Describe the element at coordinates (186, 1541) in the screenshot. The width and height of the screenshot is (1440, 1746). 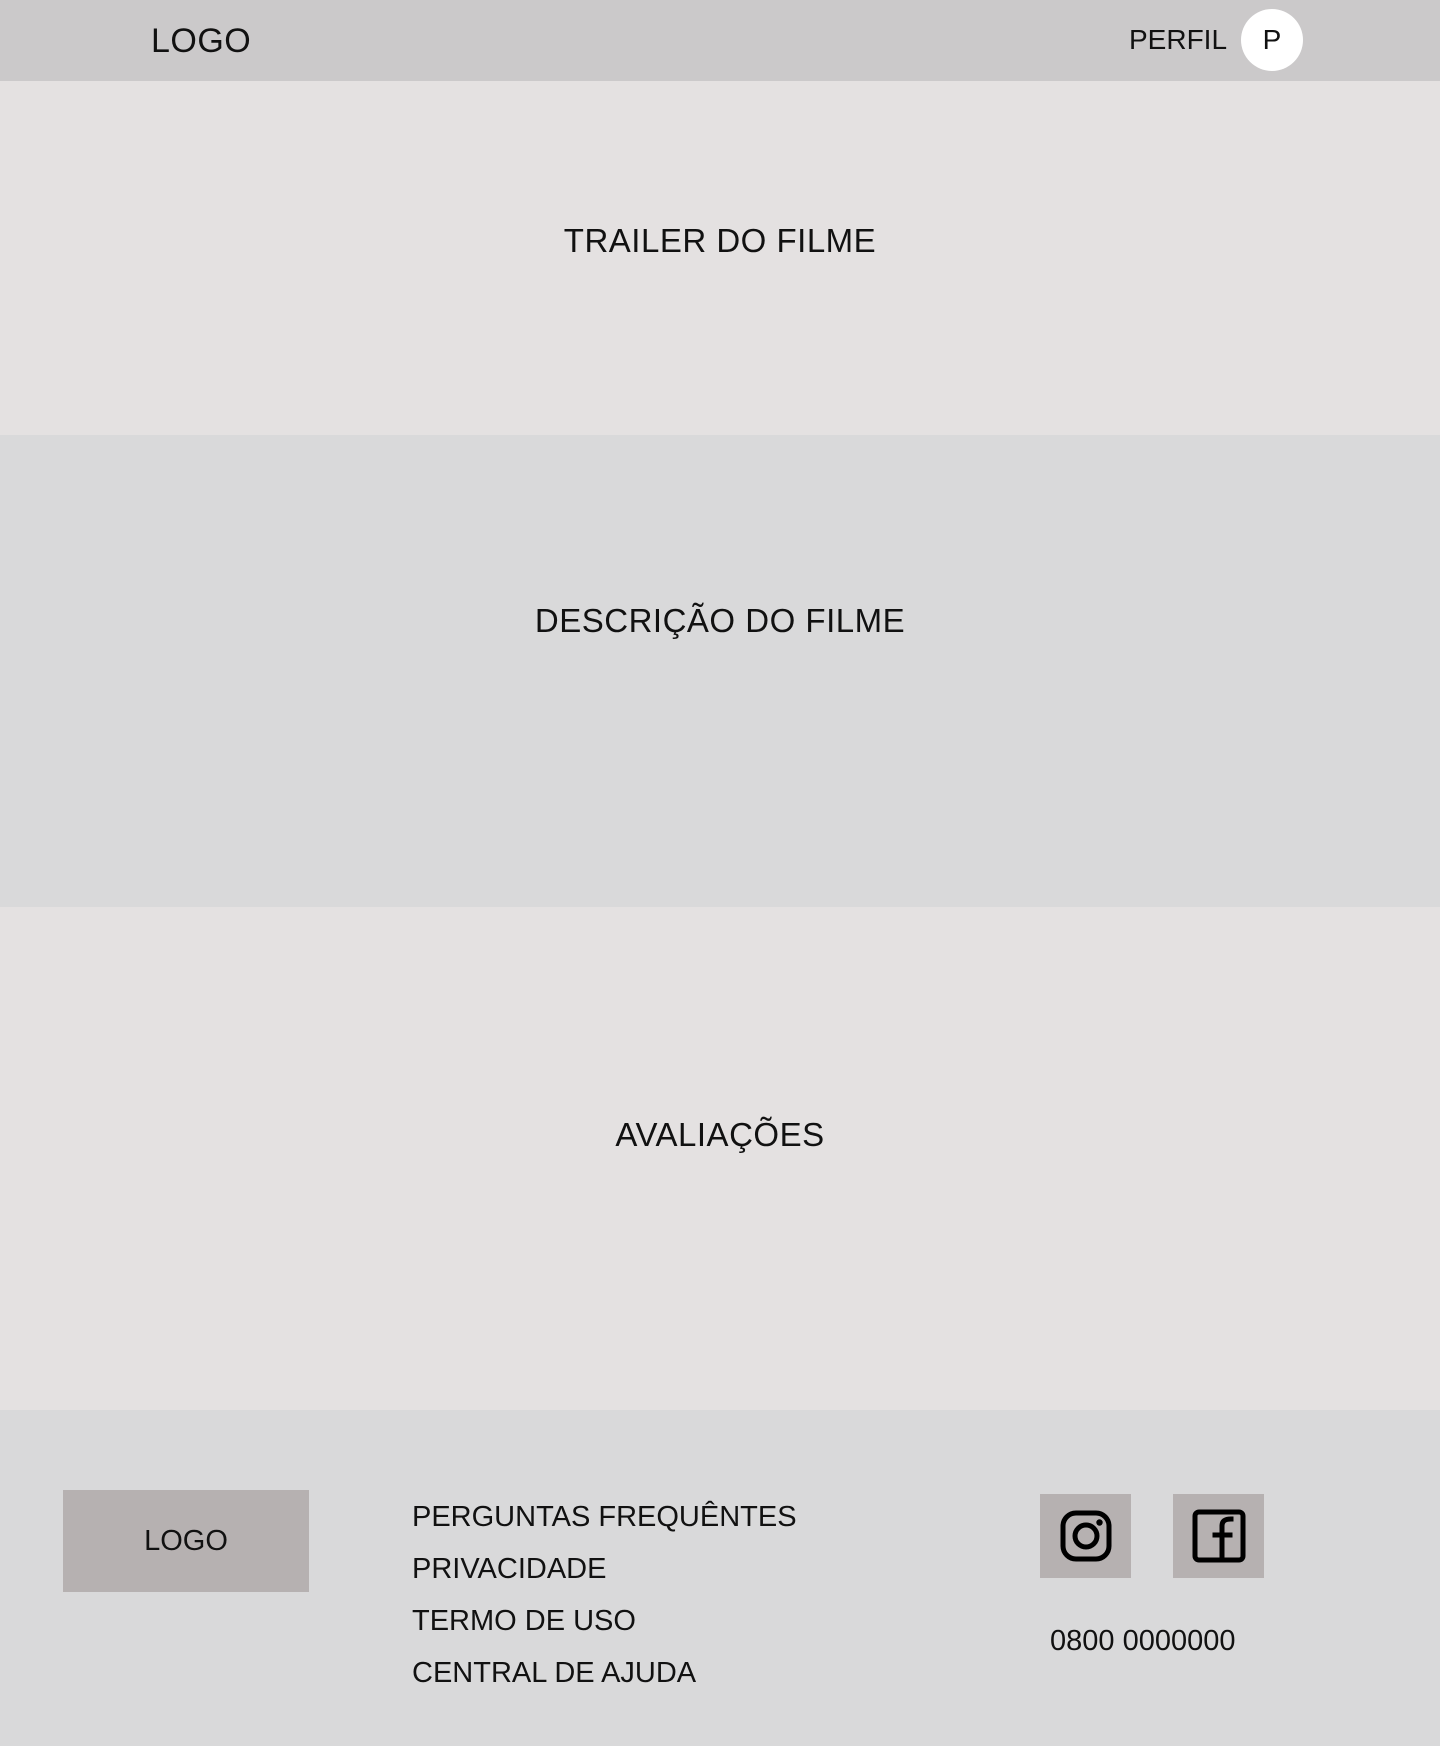
I see `footer-logo: LOGO` at that location.